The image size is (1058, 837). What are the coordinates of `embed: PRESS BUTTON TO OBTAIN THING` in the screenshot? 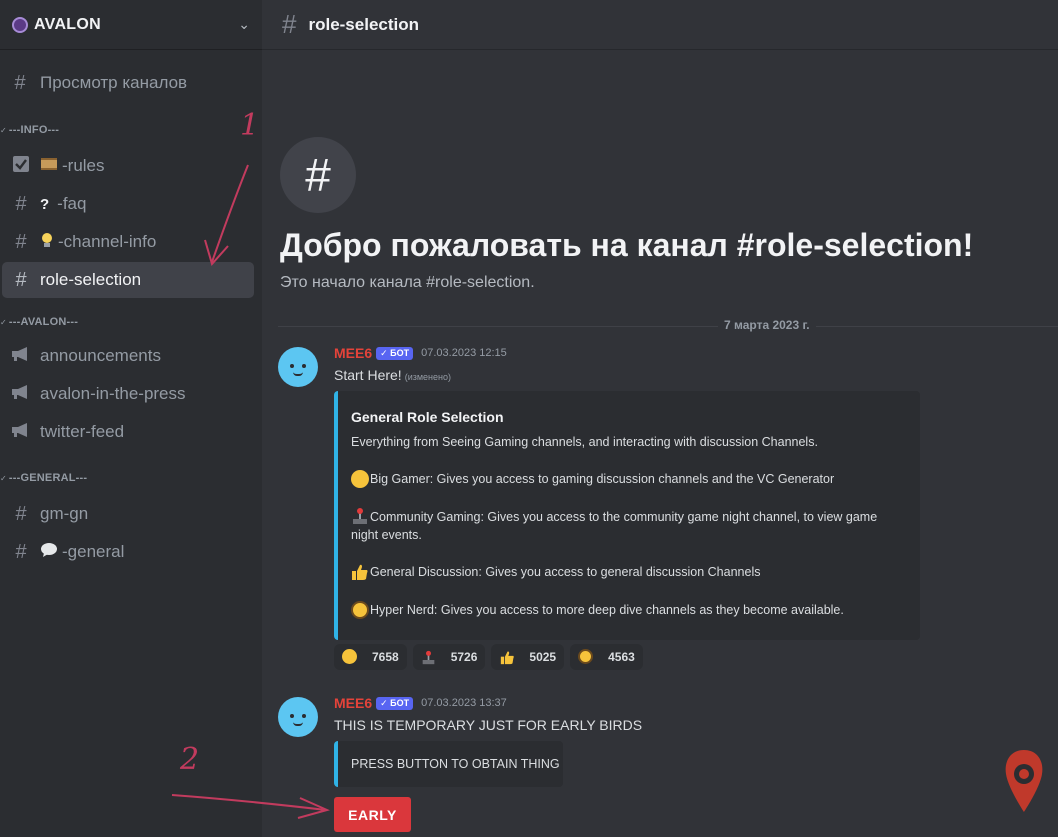 It's located at (448, 764).